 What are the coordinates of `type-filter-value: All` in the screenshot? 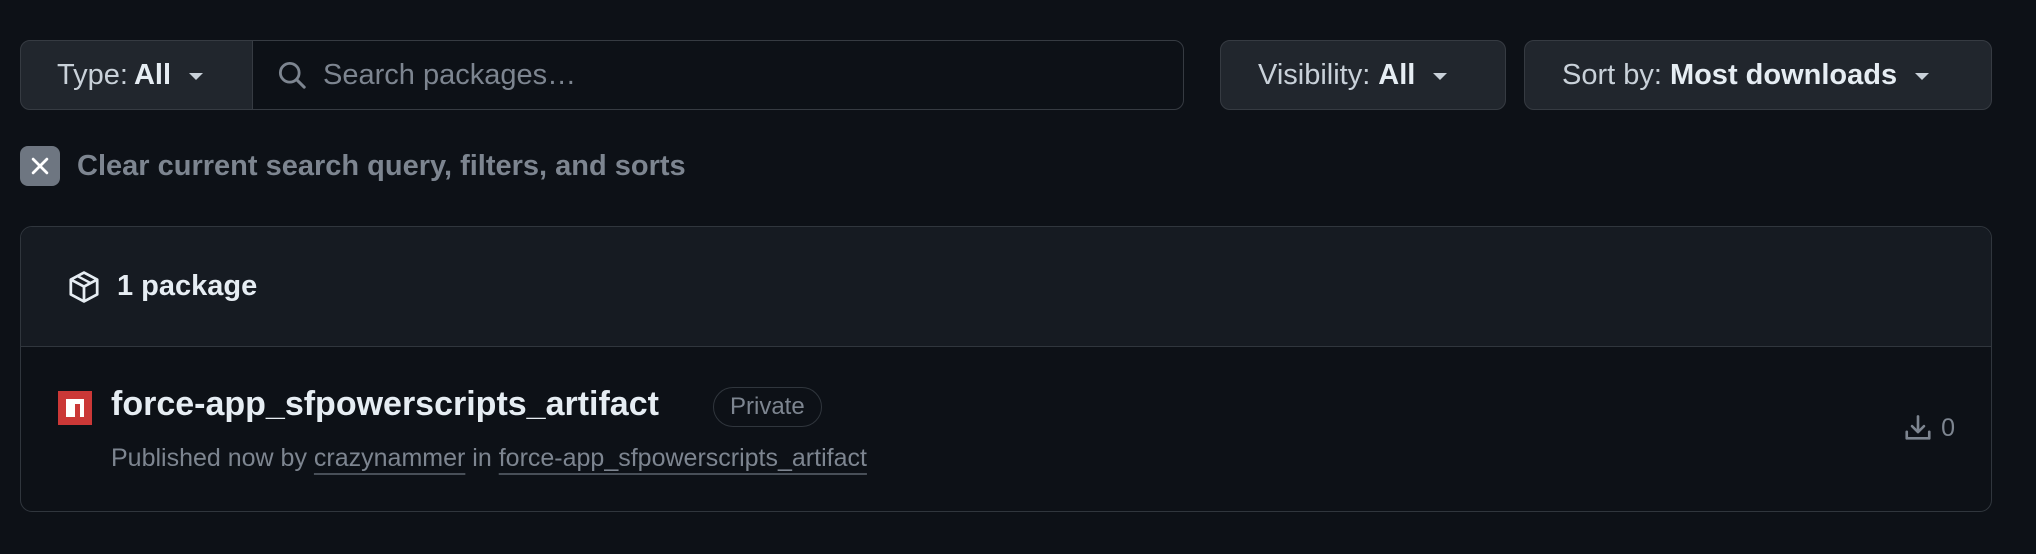 It's located at (152, 74).